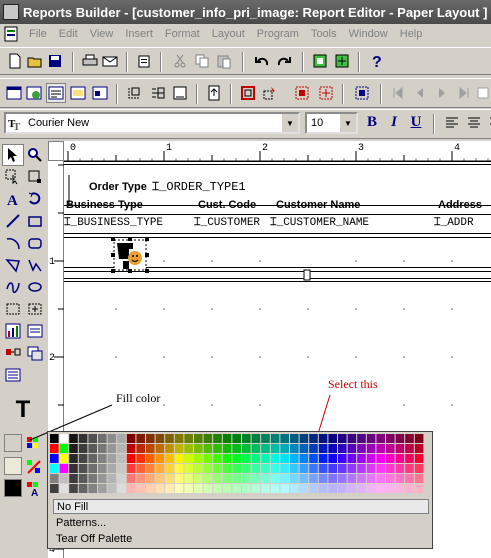 The width and height of the screenshot is (491, 558). What do you see at coordinates (34, 445) in the screenshot?
I see `fill-color-icon` at bounding box center [34, 445].